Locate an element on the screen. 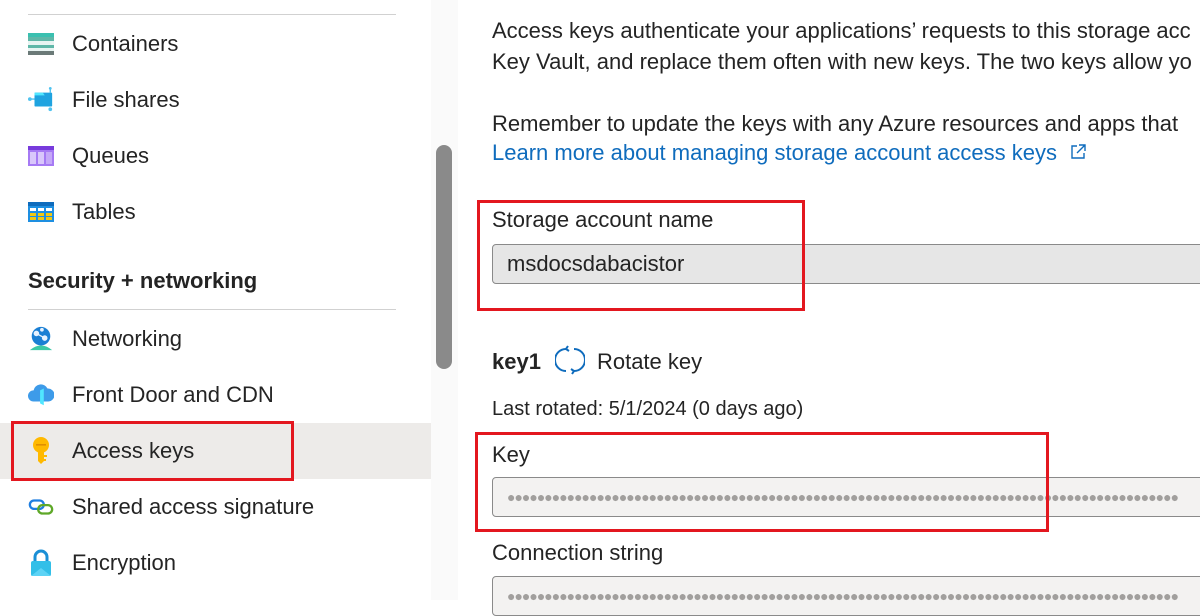  rotate-key-label: Rotate key is located at coordinates (649, 361).